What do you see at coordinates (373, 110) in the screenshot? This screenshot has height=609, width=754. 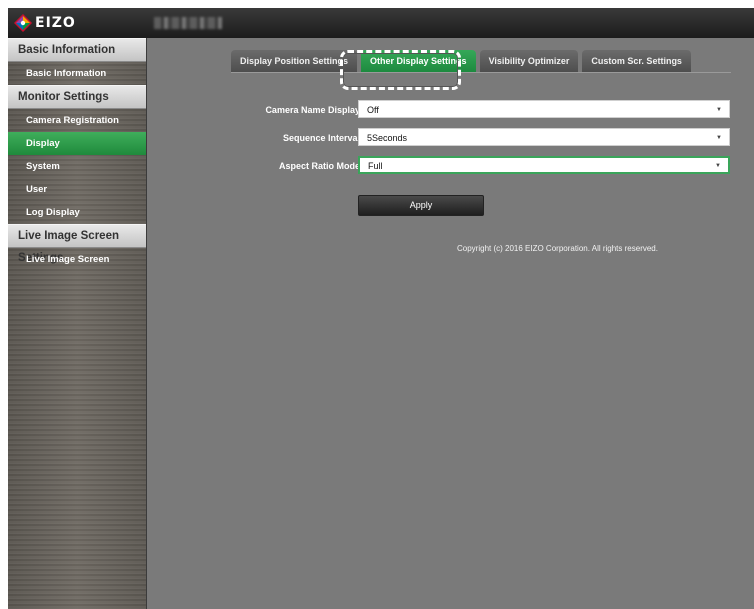 I see `camera-name-display-value: Off` at bounding box center [373, 110].